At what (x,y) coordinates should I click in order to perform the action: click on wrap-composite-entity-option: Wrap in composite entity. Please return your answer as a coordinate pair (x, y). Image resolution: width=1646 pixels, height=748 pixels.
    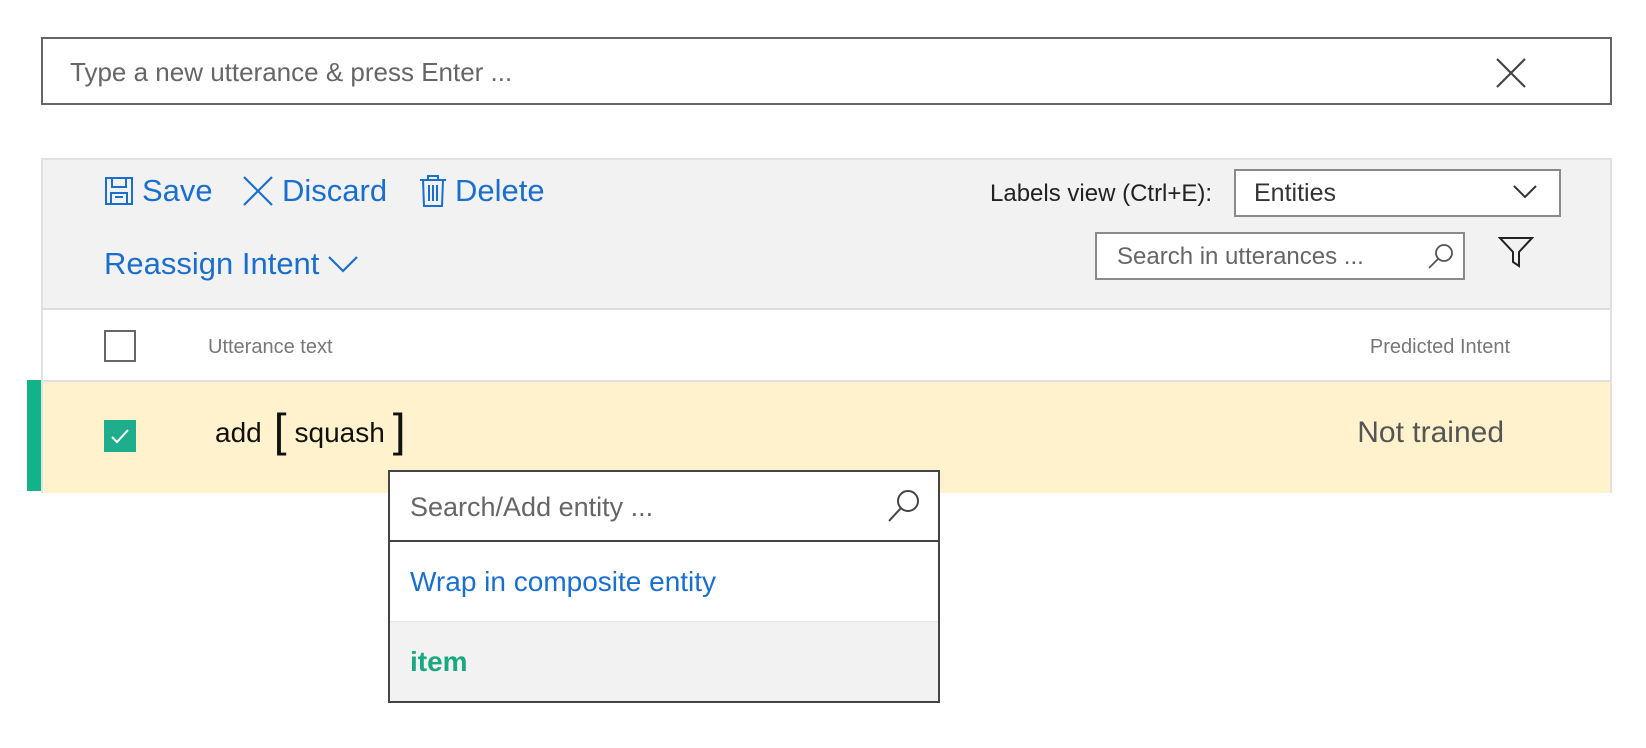
    Looking at the image, I should click on (664, 582).